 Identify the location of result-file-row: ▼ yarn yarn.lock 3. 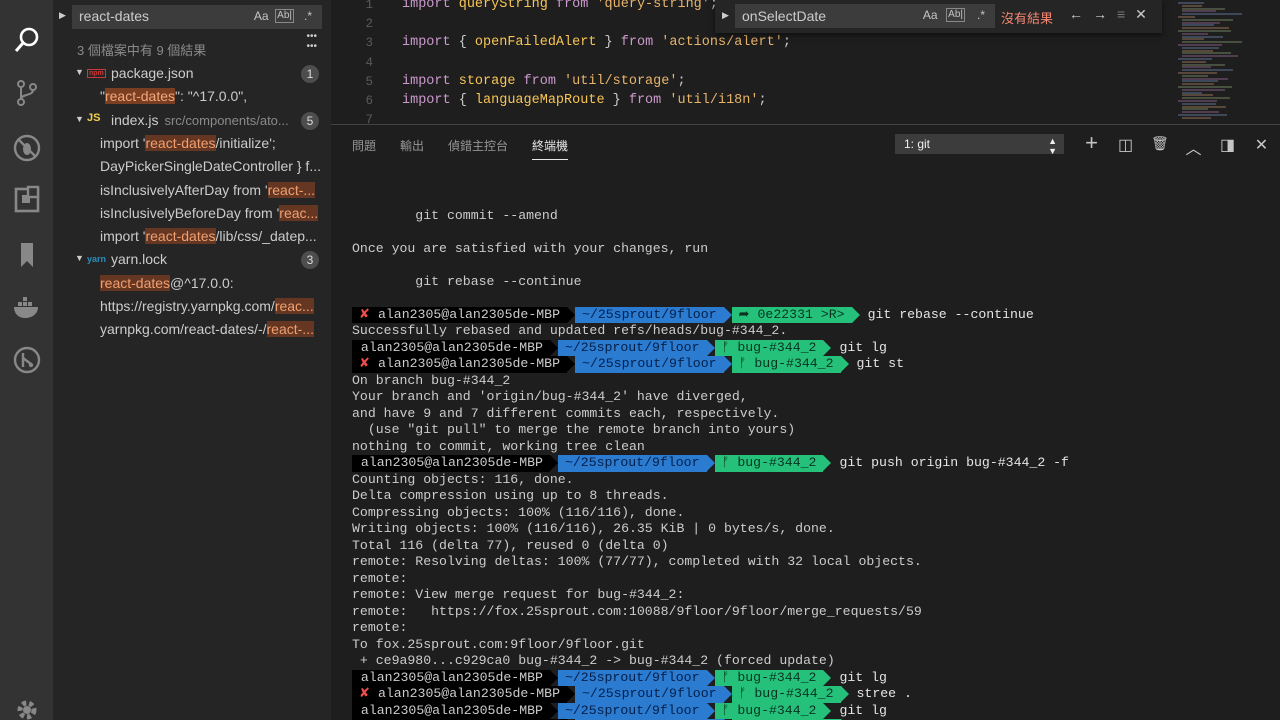
(192, 260).